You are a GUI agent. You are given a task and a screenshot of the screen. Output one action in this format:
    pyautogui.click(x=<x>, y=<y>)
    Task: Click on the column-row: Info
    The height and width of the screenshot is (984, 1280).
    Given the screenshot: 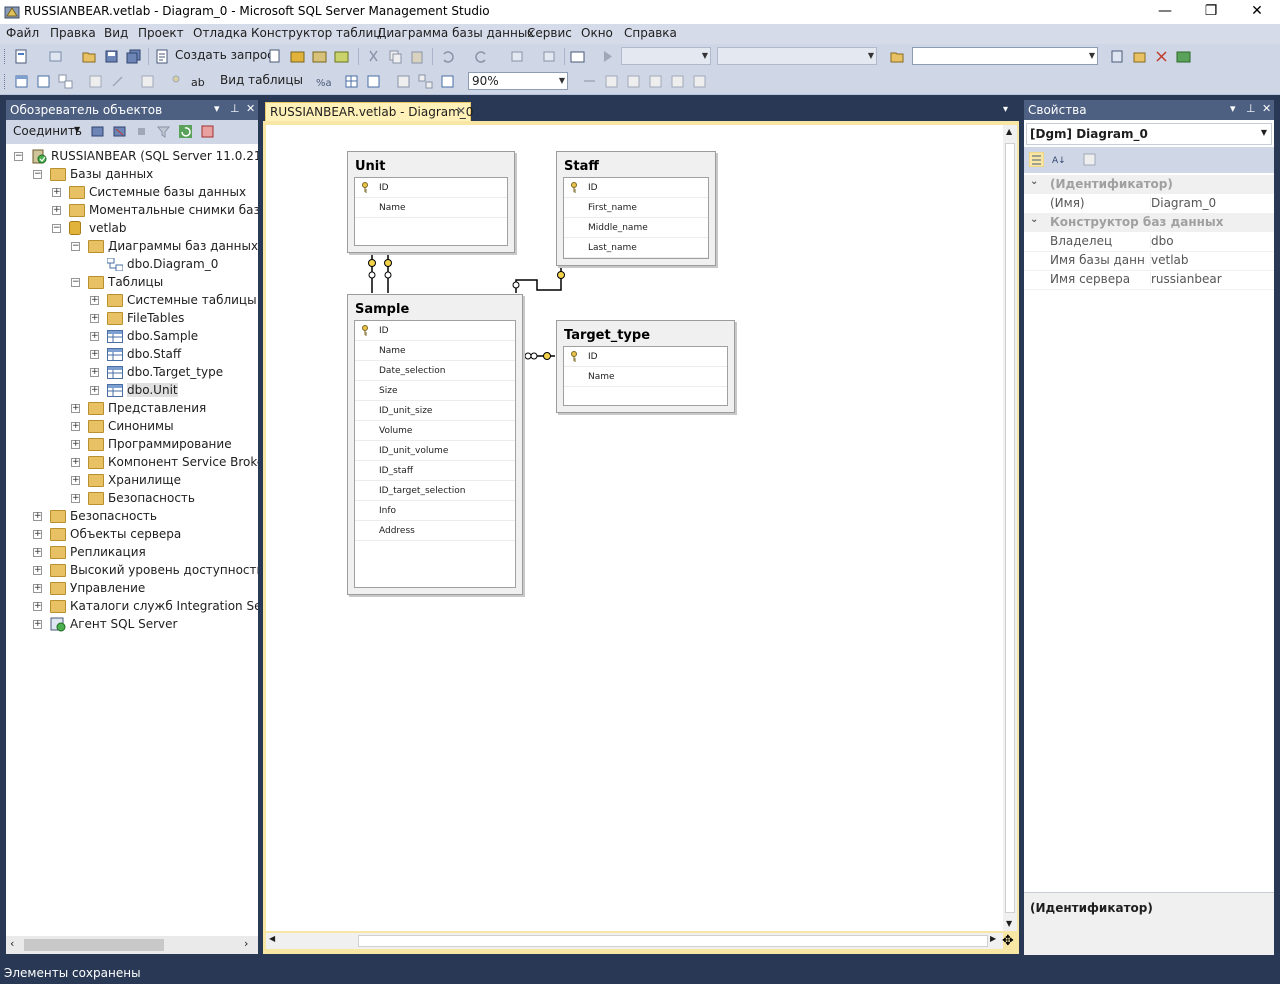 What is the action you would take?
    pyautogui.click(x=435, y=511)
    